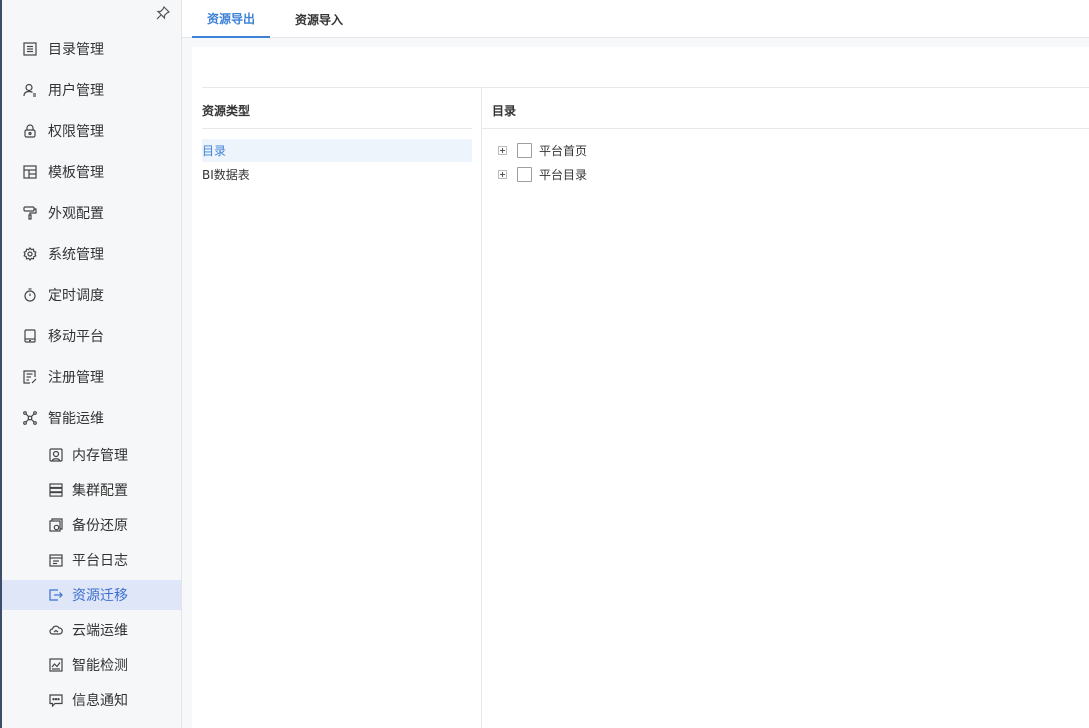 This screenshot has height=728, width=1089. Describe the element at coordinates (76, 172) in the screenshot. I see `sidebar-item-label: 模板管理` at that location.